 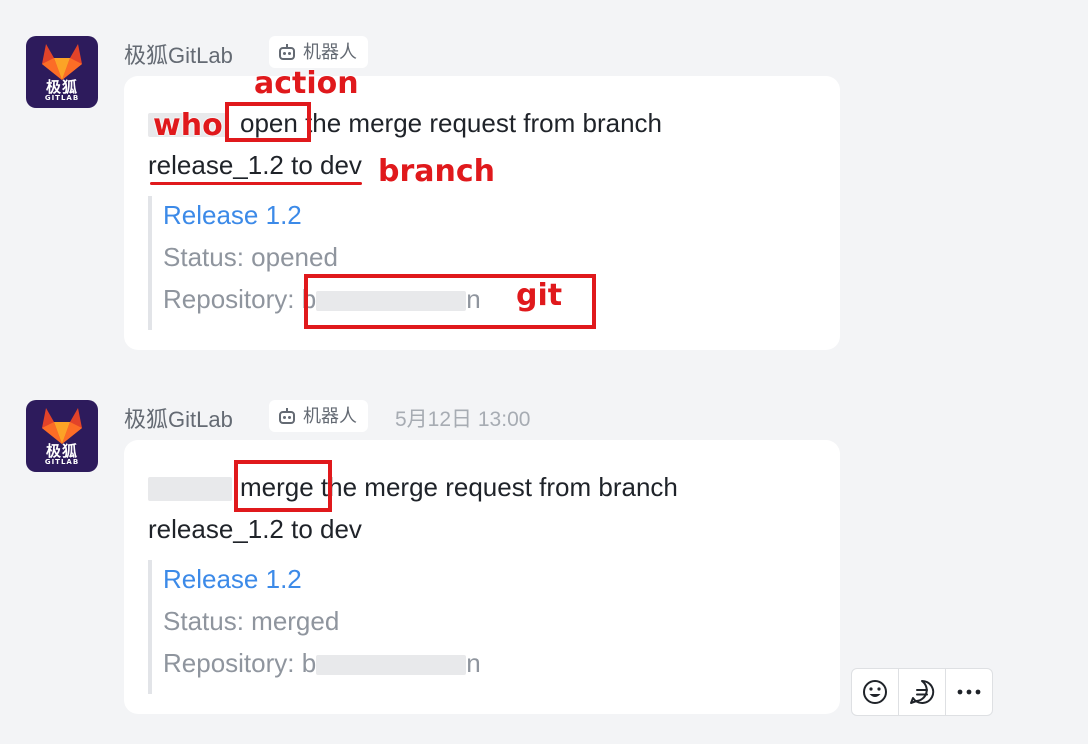 I want to click on more-icon, so click(x=969, y=692).